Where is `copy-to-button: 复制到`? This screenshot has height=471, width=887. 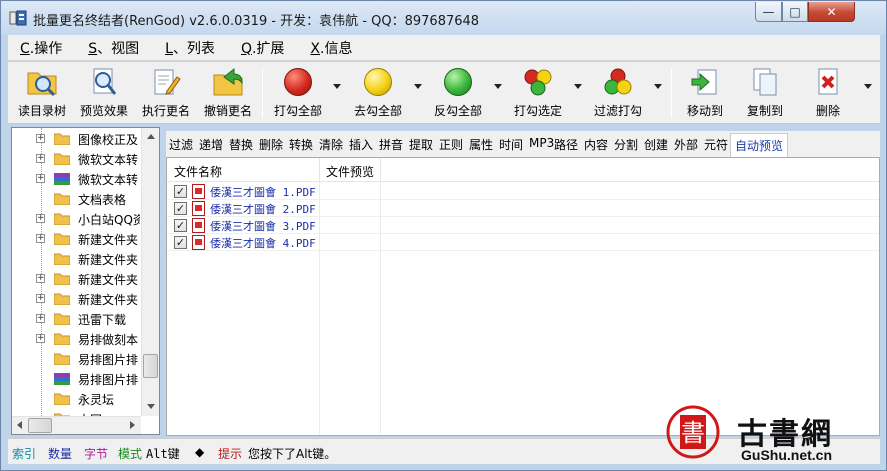 copy-to-button: 复制到 is located at coordinates (765, 93).